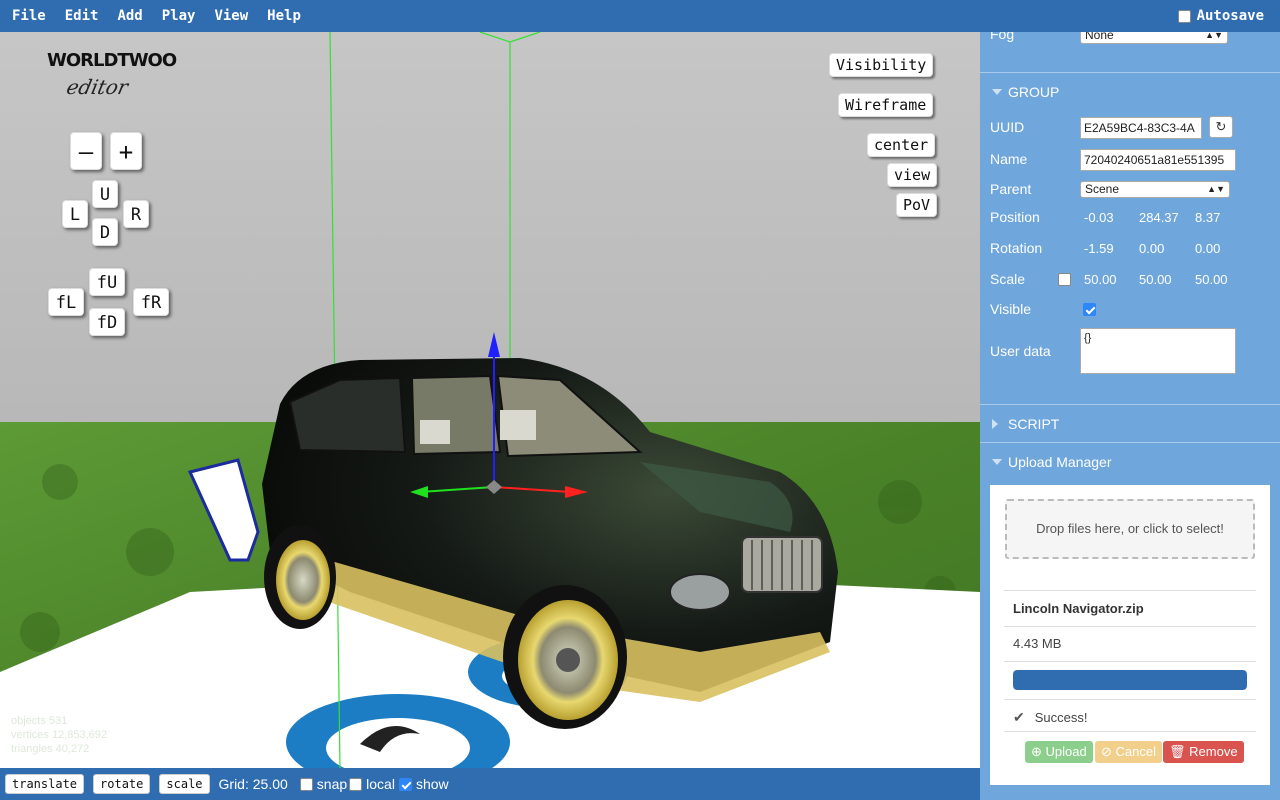 This screenshot has height=800, width=1280. I want to click on autosave-label: Autosave, so click(1230, 16).